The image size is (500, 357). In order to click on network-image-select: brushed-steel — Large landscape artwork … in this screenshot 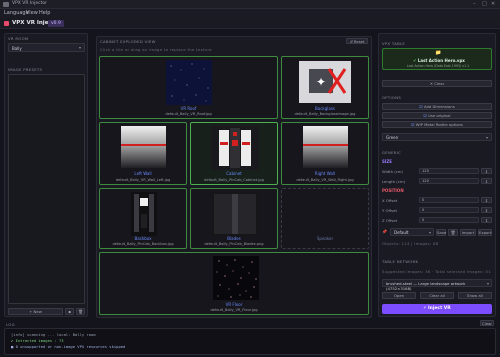, I will do `click(437, 285)`.